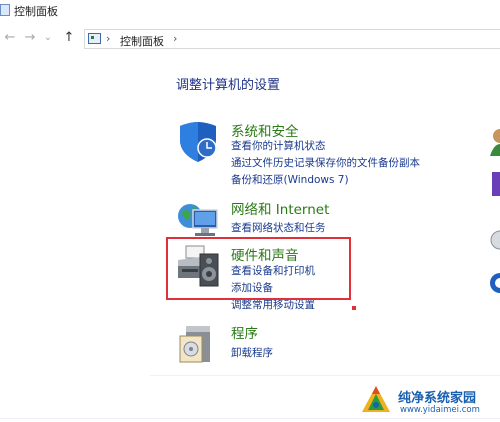 This screenshot has height=422, width=500. What do you see at coordinates (69, 38) in the screenshot?
I see `up-arrow-icon: ↑` at bounding box center [69, 38].